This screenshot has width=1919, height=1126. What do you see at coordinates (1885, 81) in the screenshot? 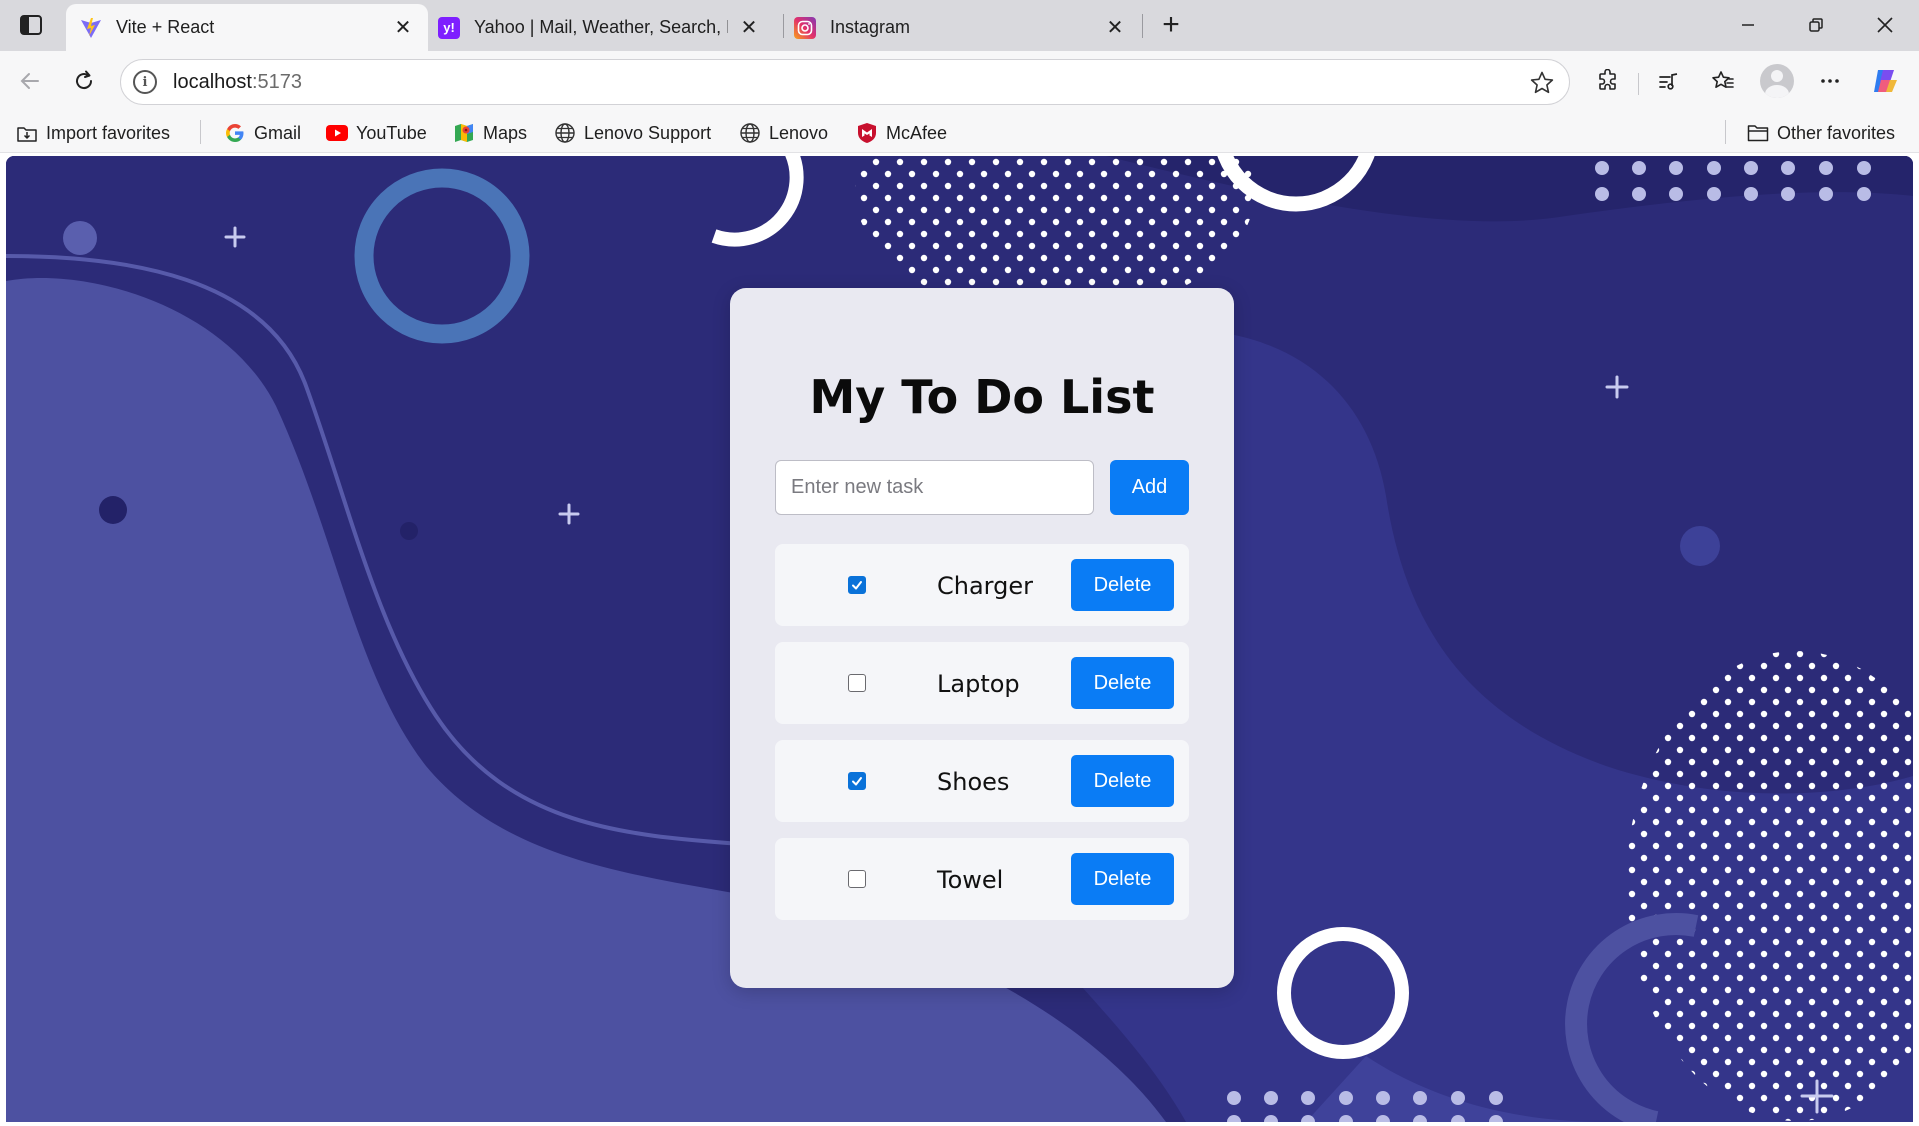
I see `copilot-icon` at bounding box center [1885, 81].